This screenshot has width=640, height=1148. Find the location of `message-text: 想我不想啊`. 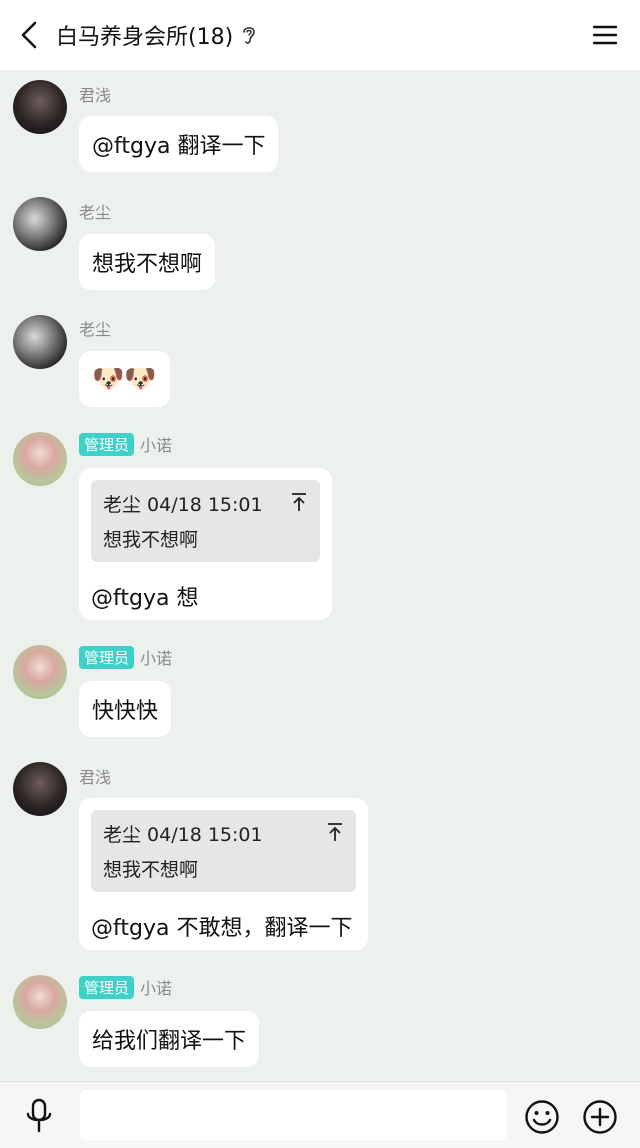

message-text: 想我不想啊 is located at coordinates (147, 264).